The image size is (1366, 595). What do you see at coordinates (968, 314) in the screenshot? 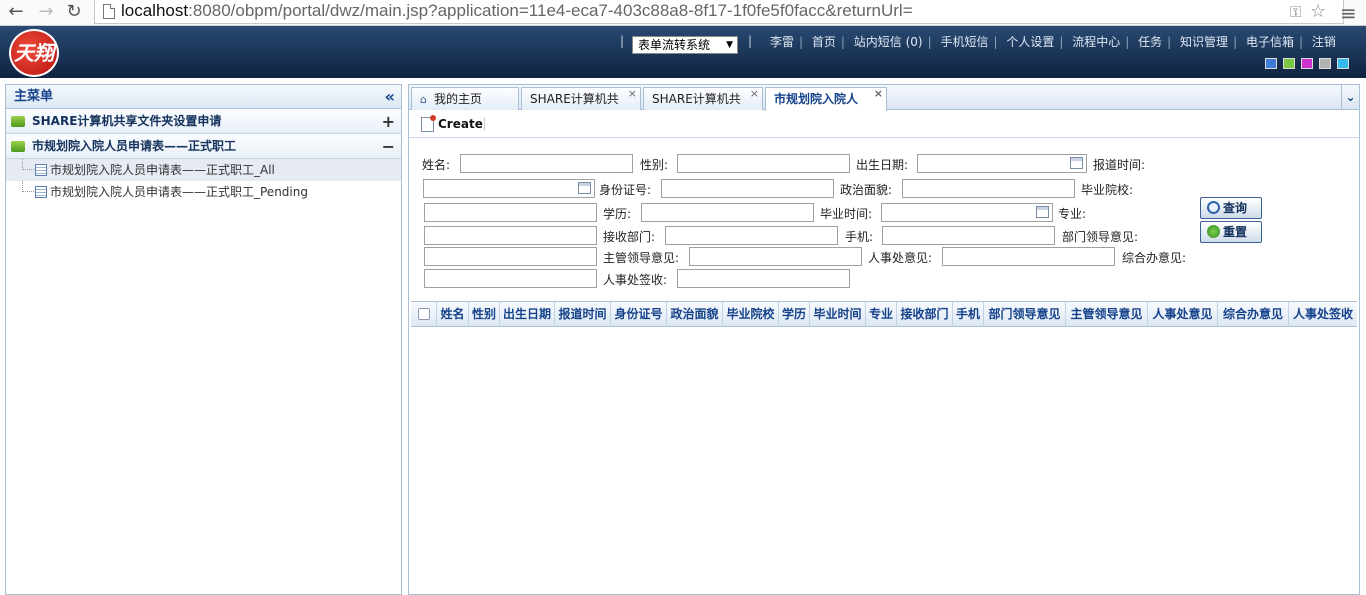
I see `column-header: 手机` at bounding box center [968, 314].